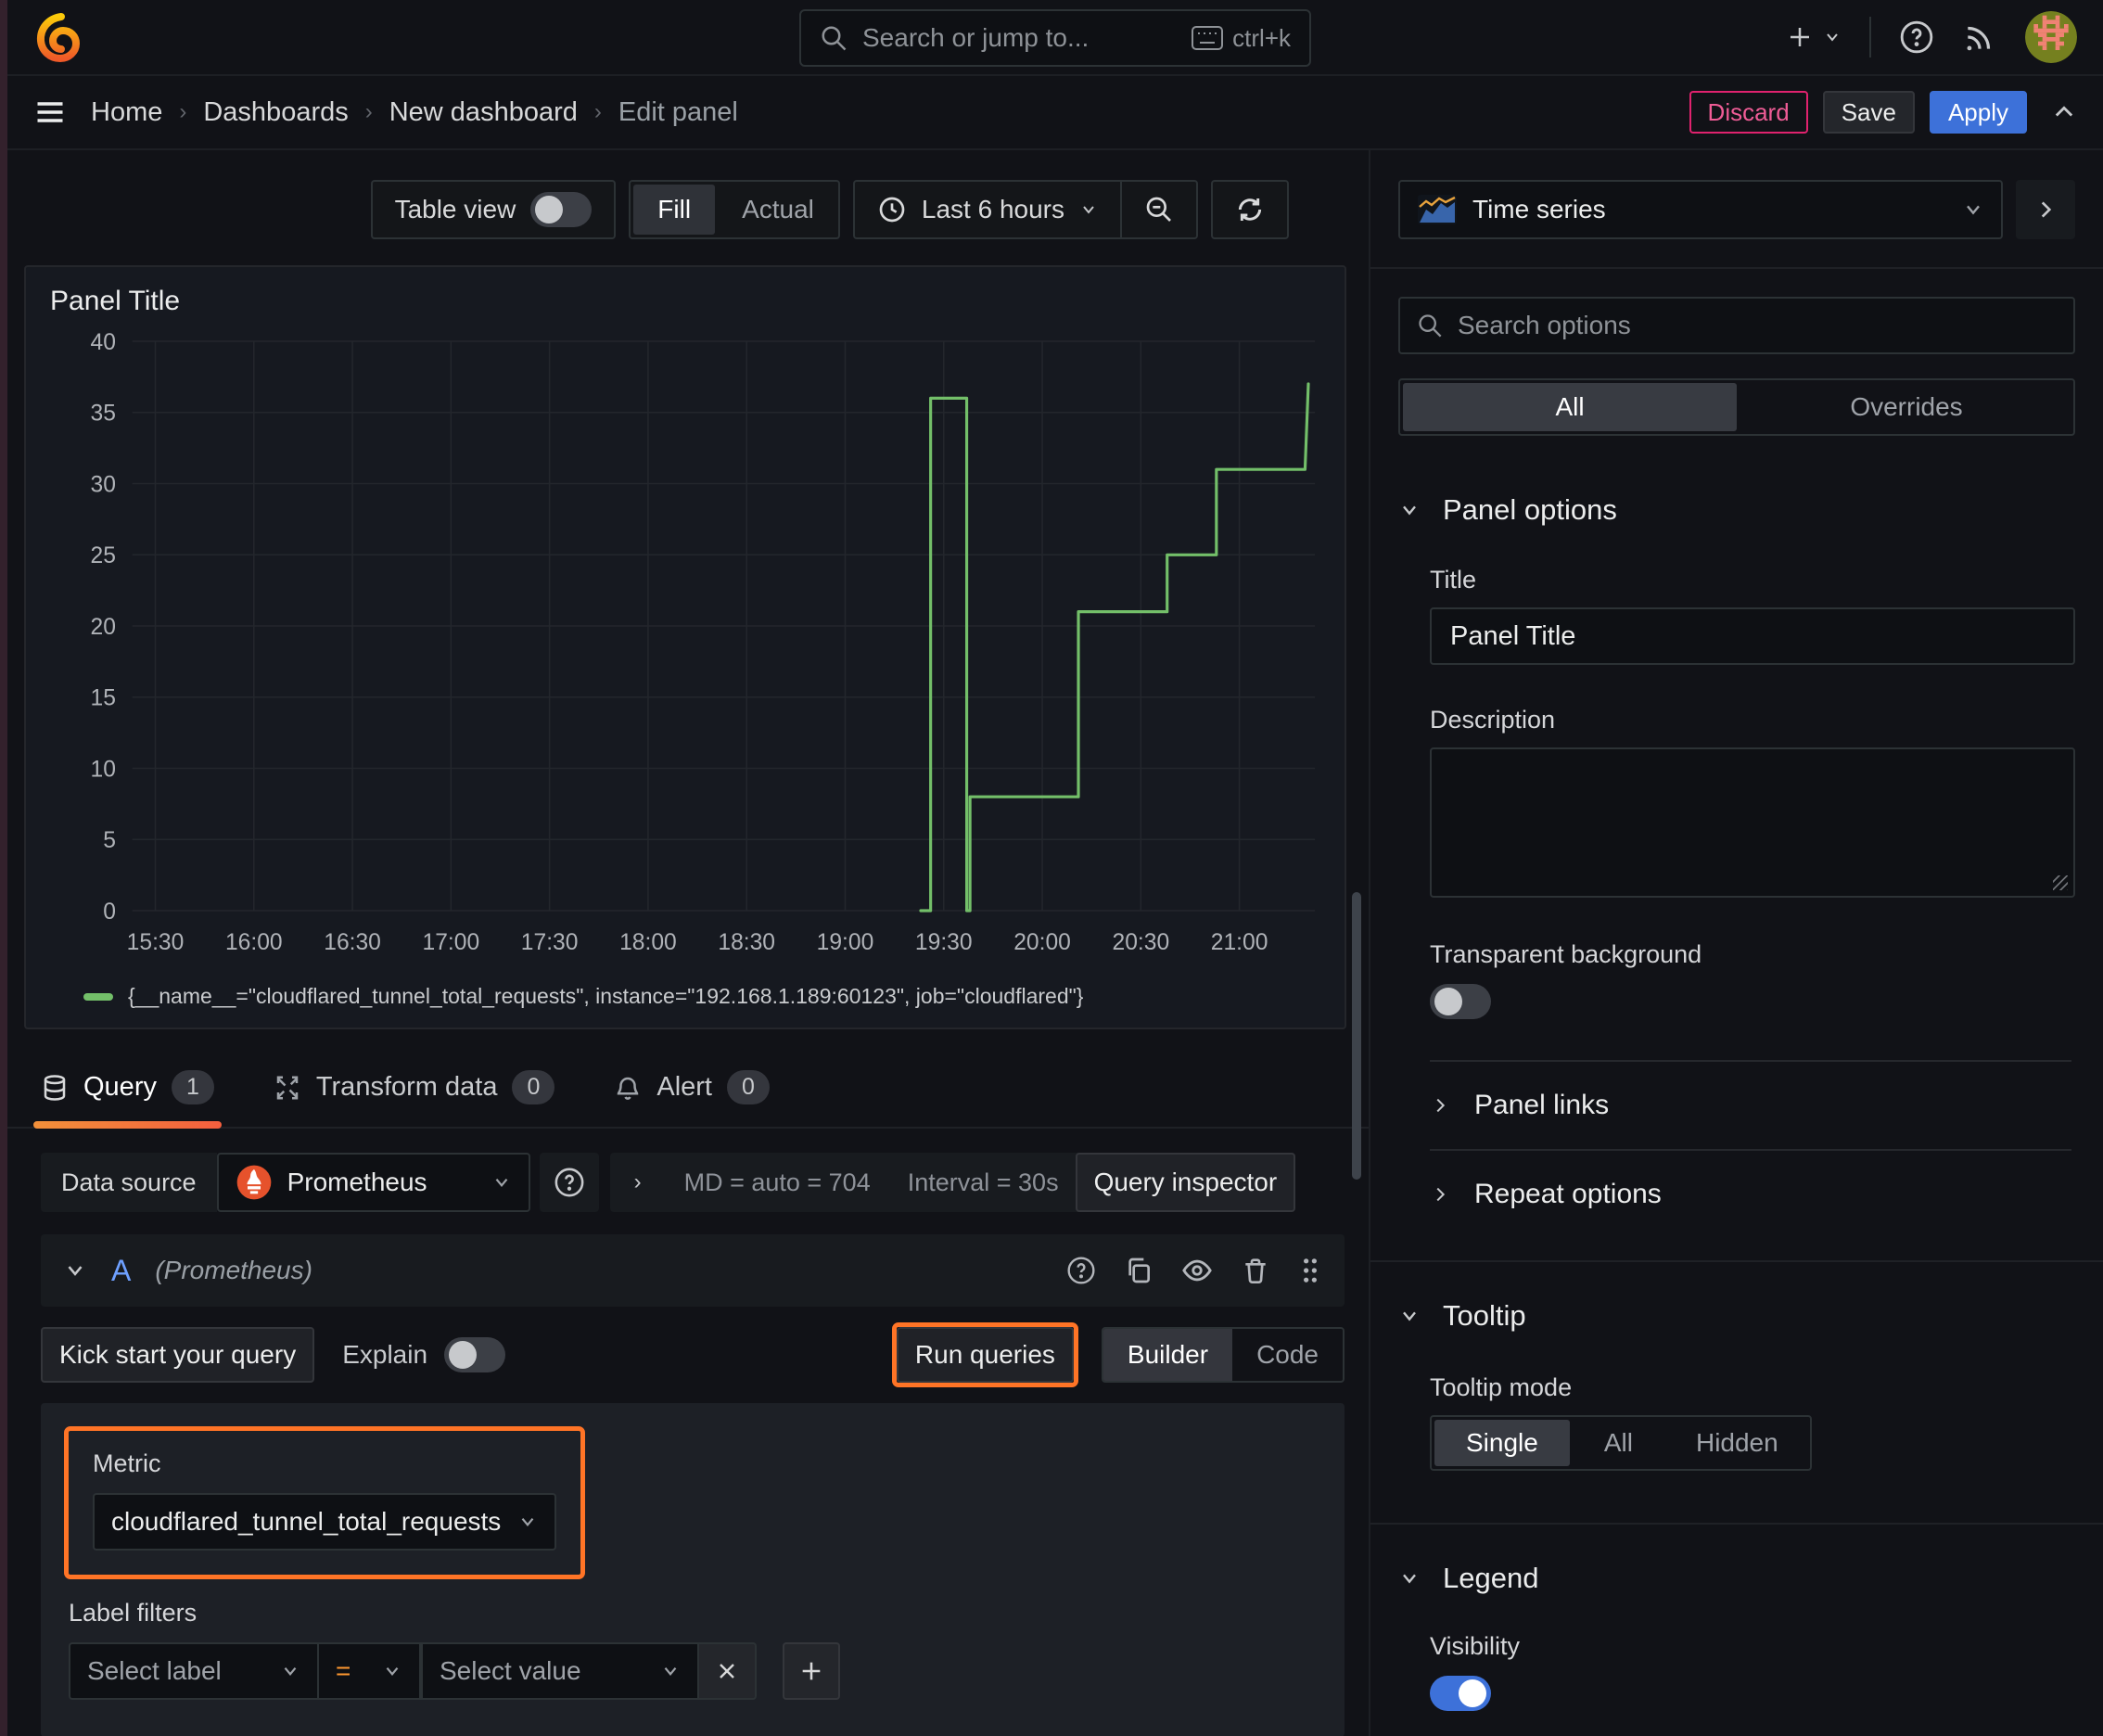 This screenshot has height=1736, width=2103. I want to click on tab-overrides: Overrides, so click(1906, 407).